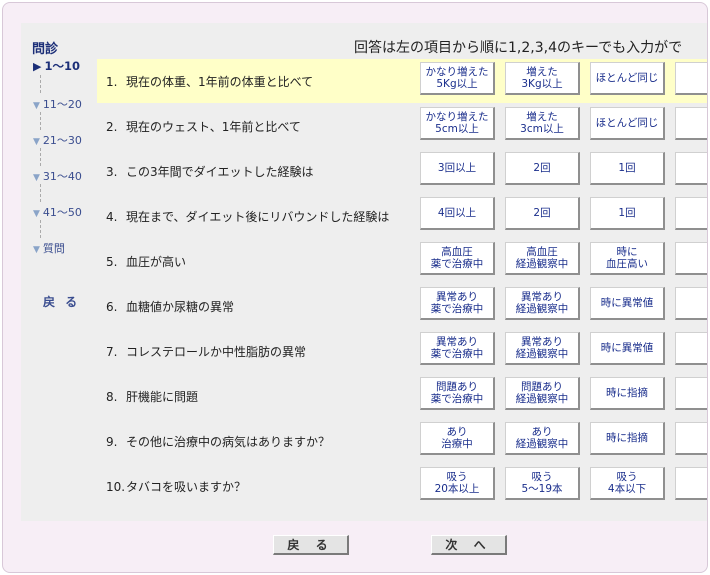  Describe the element at coordinates (402, 261) in the screenshot. I see `question-row: 5. 血圧が高い 高血圧 薬で治療中高血圧 経過観察中時に 血圧高い異` at that location.